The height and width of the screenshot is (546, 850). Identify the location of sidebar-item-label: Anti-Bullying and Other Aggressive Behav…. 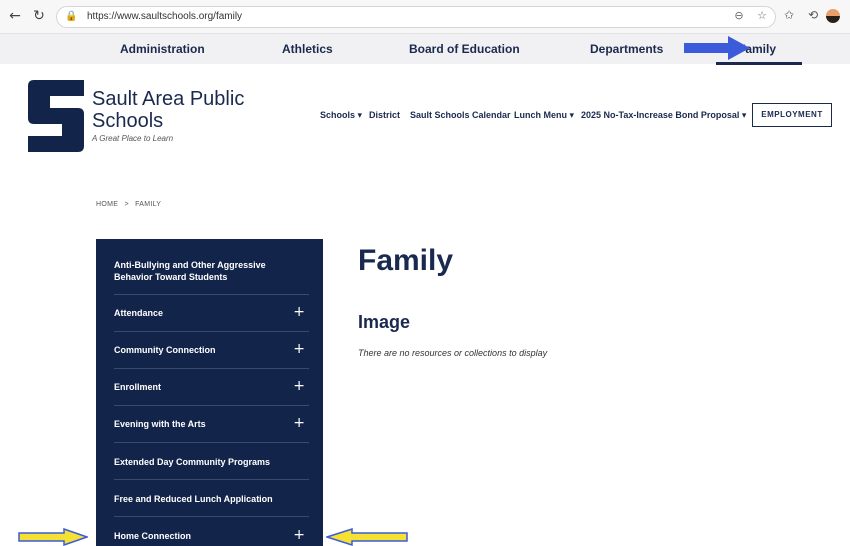
(190, 271).